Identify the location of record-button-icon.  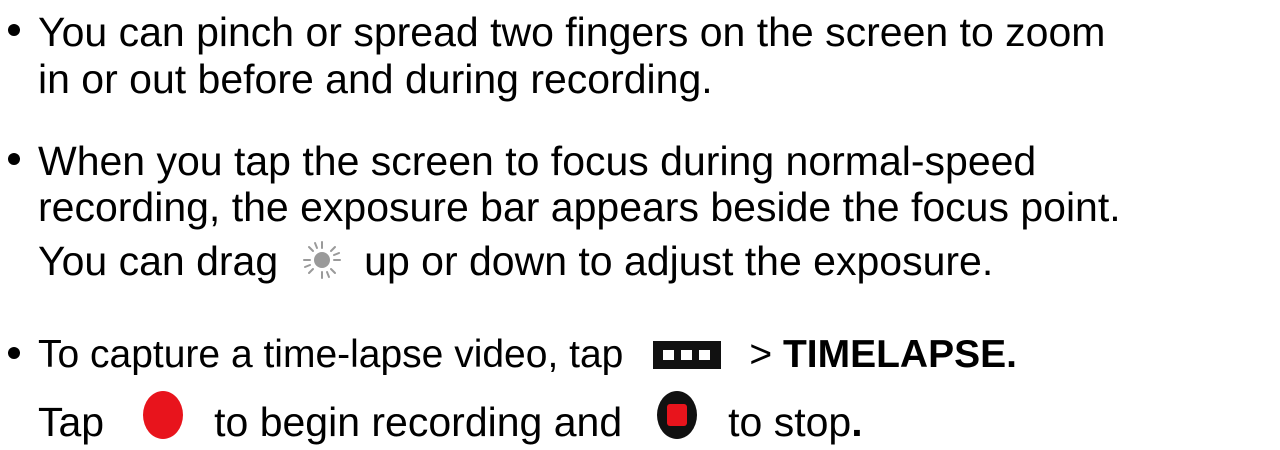
(163, 415).